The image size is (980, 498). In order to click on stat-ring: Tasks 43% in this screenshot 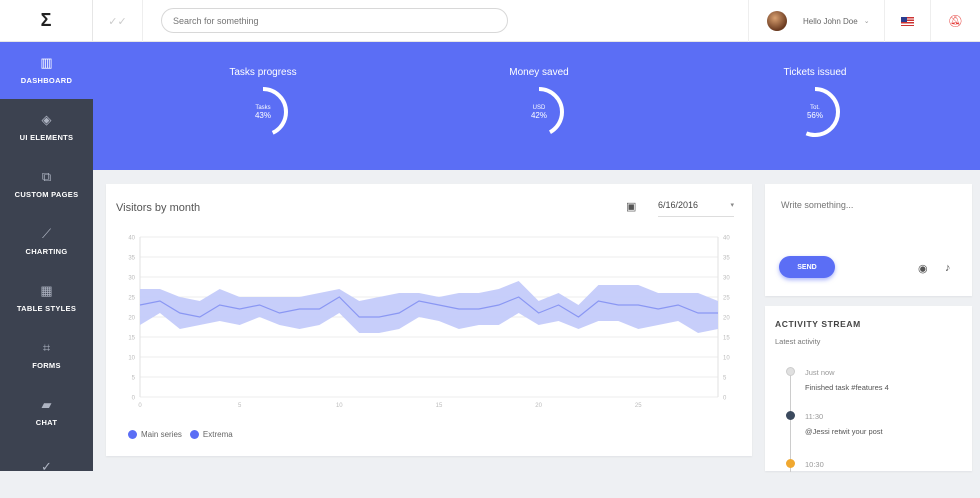, I will do `click(263, 112)`.